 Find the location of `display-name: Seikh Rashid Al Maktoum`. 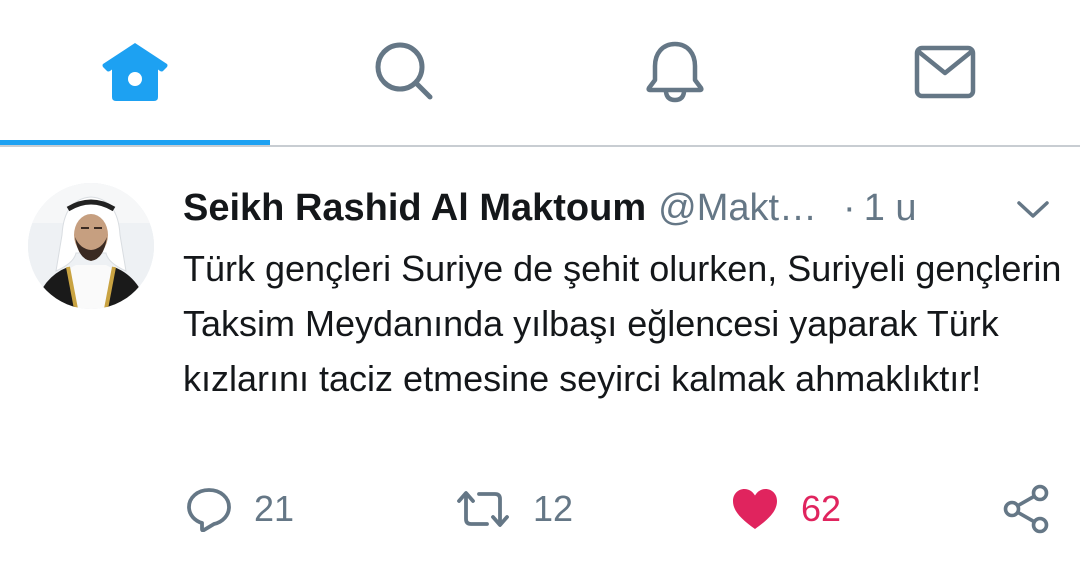

display-name: Seikh Rashid Al Maktoum is located at coordinates (414, 208).